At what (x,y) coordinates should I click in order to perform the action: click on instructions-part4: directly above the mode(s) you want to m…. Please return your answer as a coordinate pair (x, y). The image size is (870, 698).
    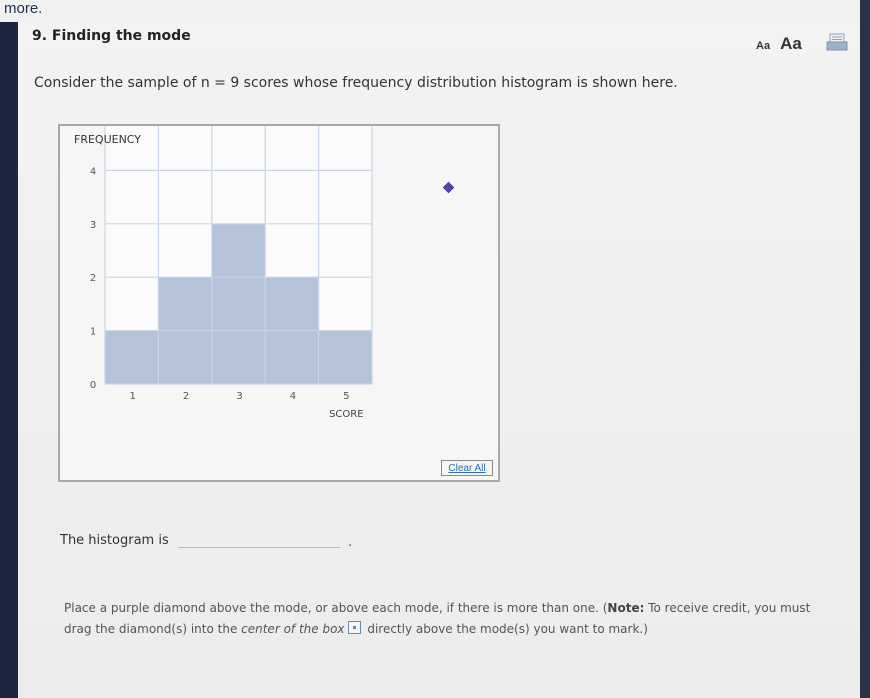
    Looking at the image, I should click on (505, 629).